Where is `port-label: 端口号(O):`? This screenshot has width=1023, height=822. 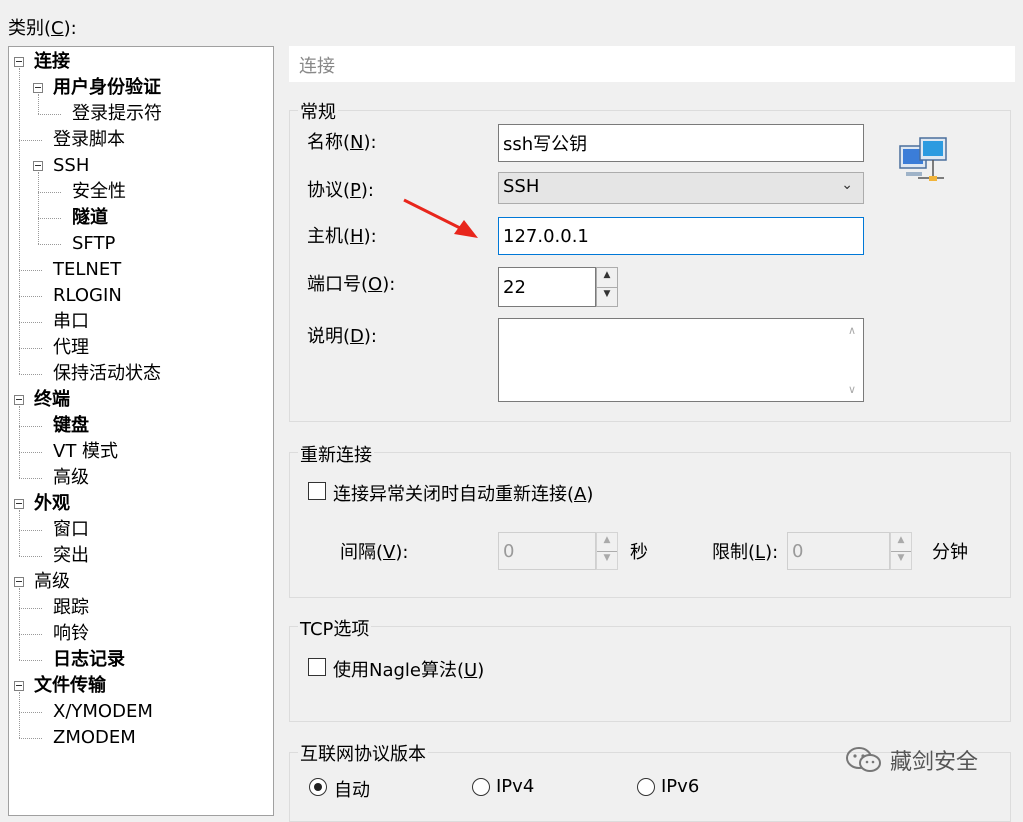
port-label: 端口号(O): is located at coordinates (351, 284).